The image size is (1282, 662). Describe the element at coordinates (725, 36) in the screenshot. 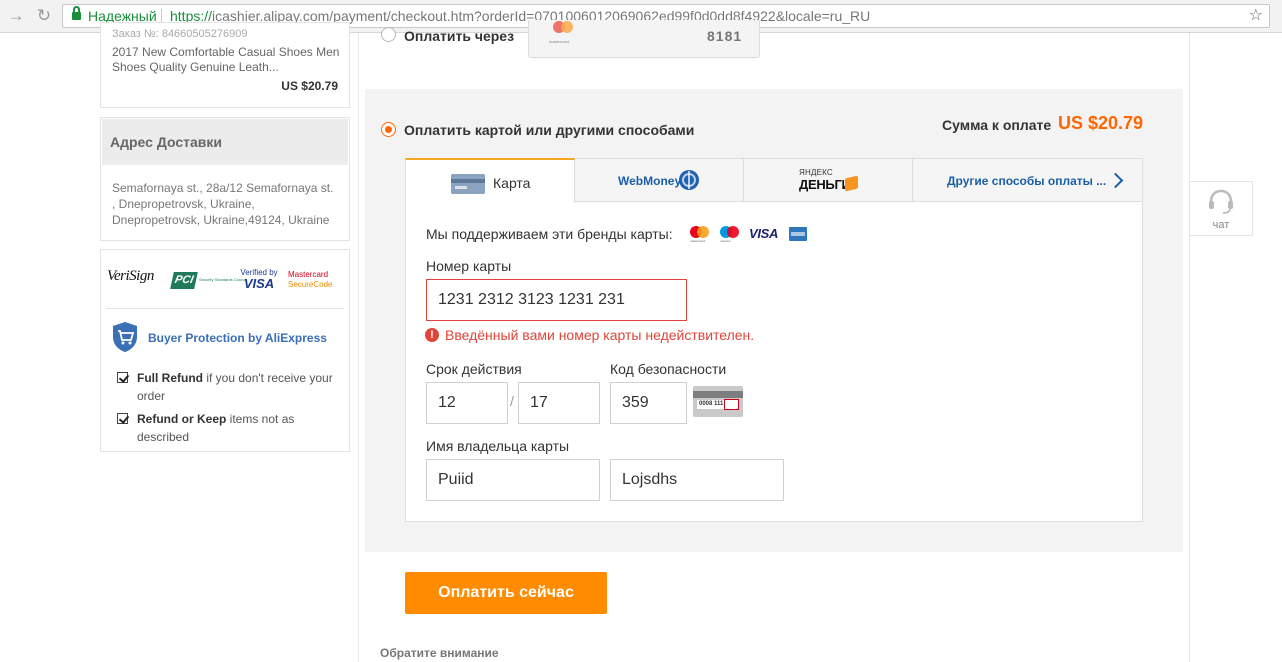

I see `saved-card-digits: 8181` at that location.